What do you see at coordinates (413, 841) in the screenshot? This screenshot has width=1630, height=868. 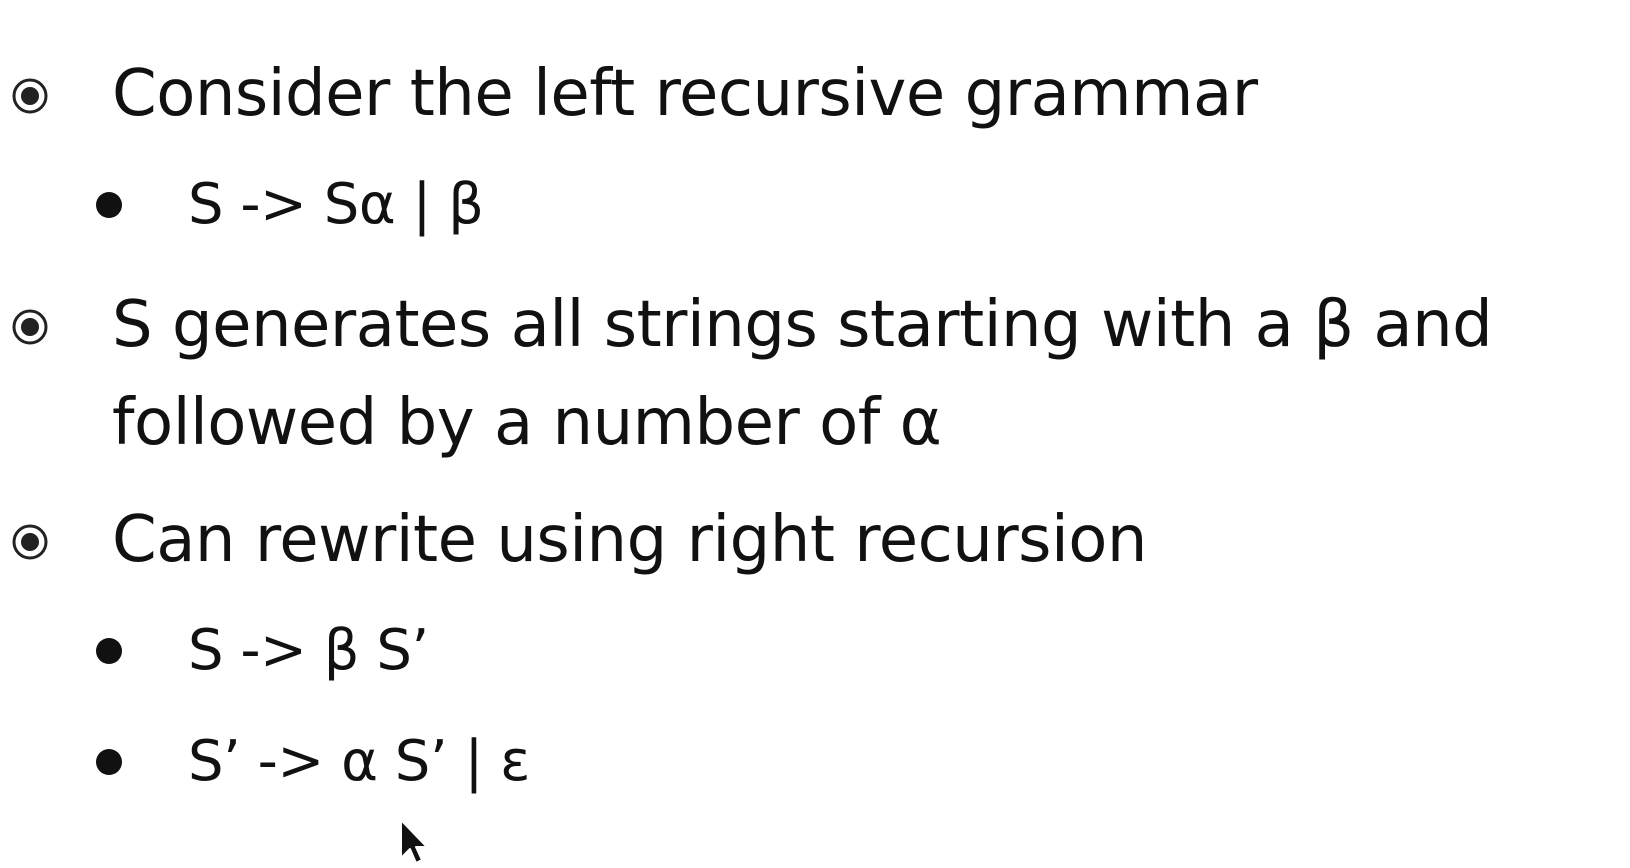 I see `mouse-pointer-icon` at bounding box center [413, 841].